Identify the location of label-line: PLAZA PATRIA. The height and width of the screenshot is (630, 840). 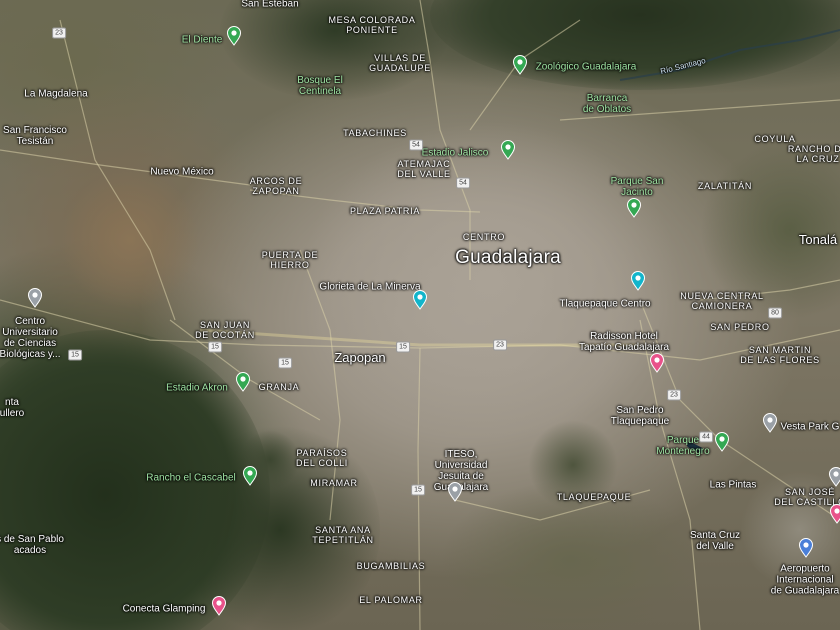
(385, 211).